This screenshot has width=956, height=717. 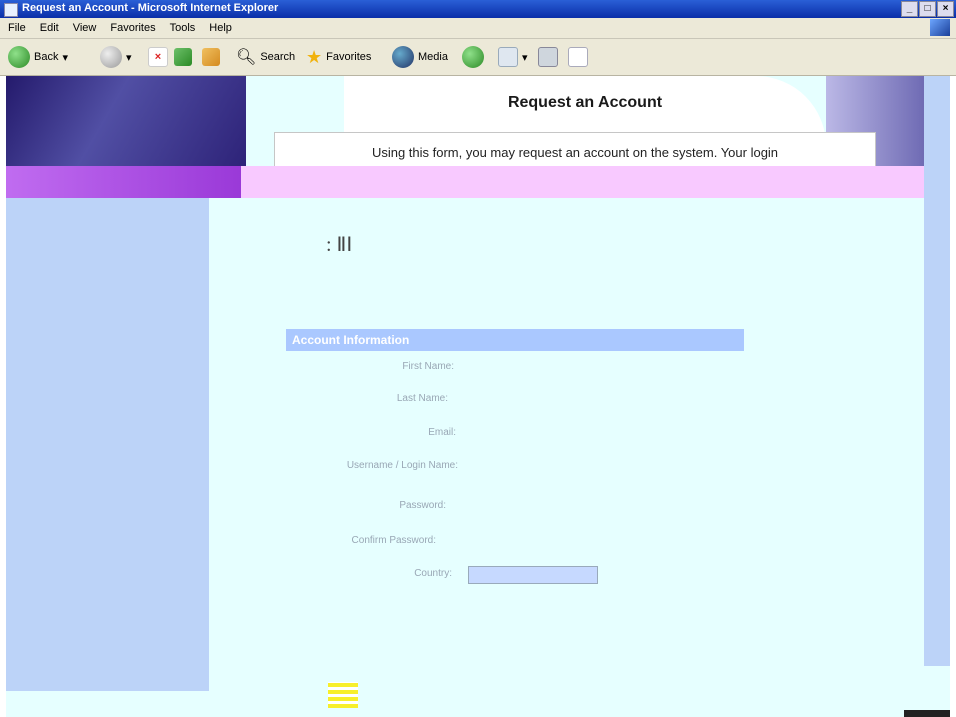 I want to click on edit-button, so click(x=578, y=57).